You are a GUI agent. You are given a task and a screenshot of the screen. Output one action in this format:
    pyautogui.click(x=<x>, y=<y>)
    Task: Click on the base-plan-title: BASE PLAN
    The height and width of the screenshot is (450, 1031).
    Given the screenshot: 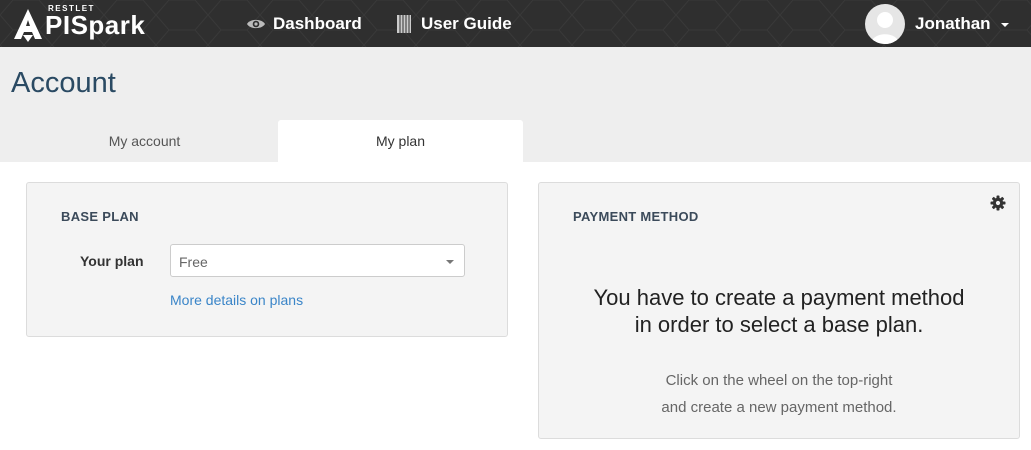 What is the action you would take?
    pyautogui.click(x=100, y=216)
    